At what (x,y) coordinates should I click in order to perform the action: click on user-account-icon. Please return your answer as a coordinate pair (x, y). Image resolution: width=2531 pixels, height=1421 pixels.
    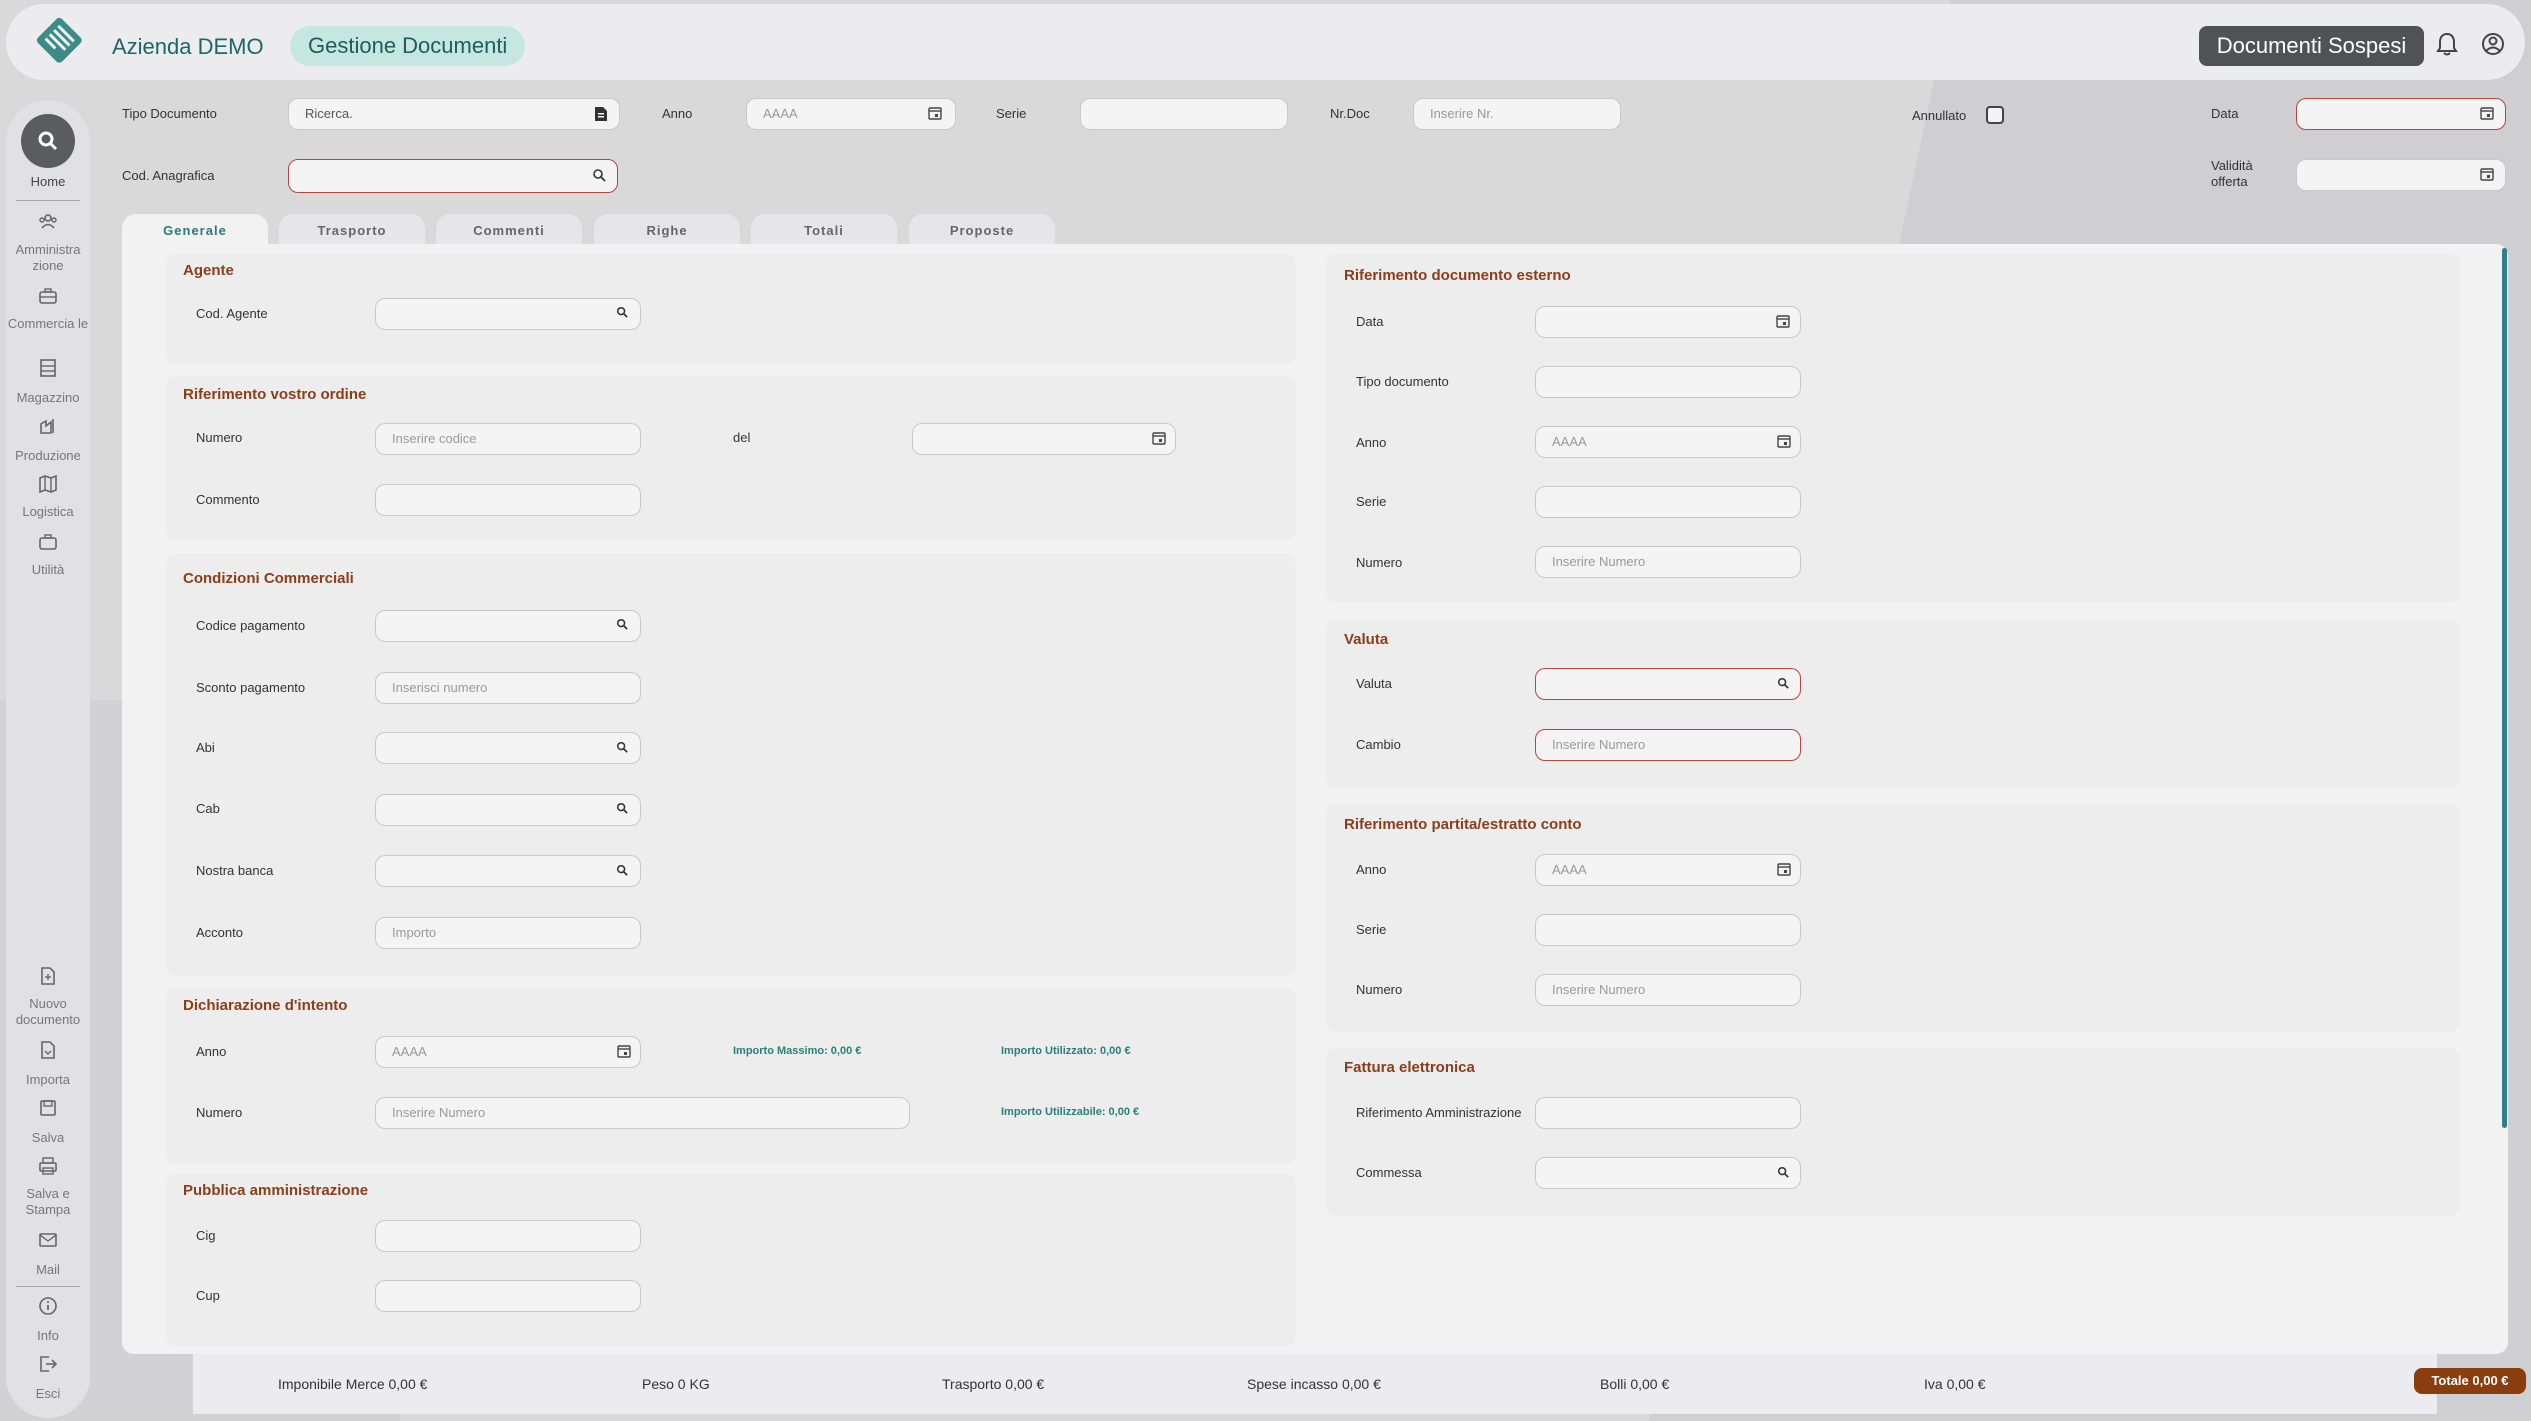
    Looking at the image, I should click on (2493, 44).